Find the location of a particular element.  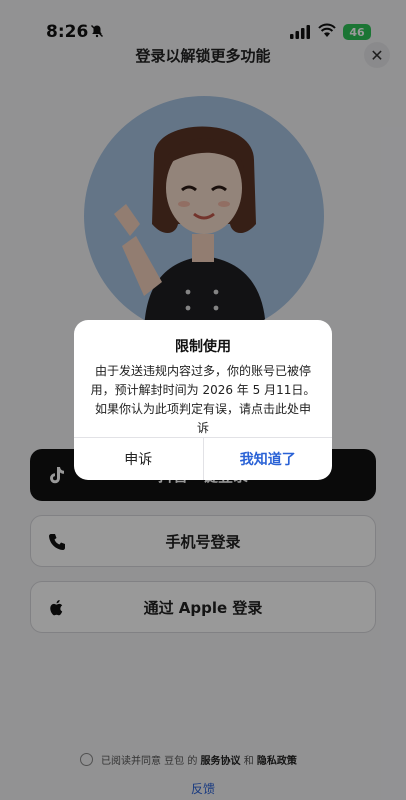

dialog-actions: 申诉 我知道了 is located at coordinates (203, 458).